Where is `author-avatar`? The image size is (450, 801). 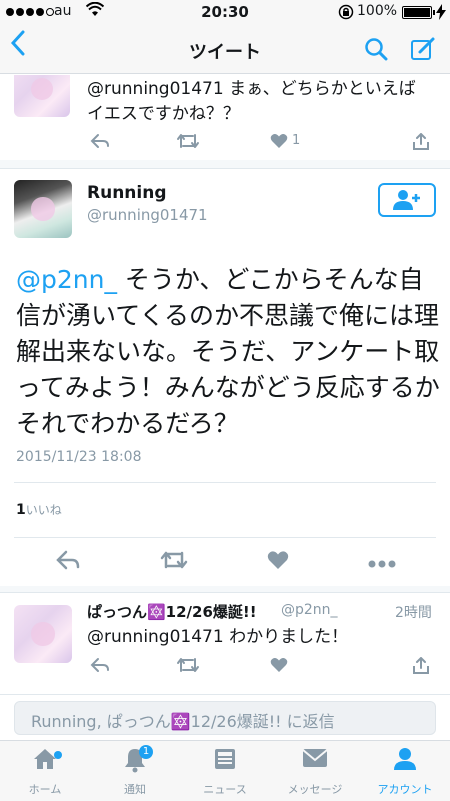
author-avatar is located at coordinates (43, 209).